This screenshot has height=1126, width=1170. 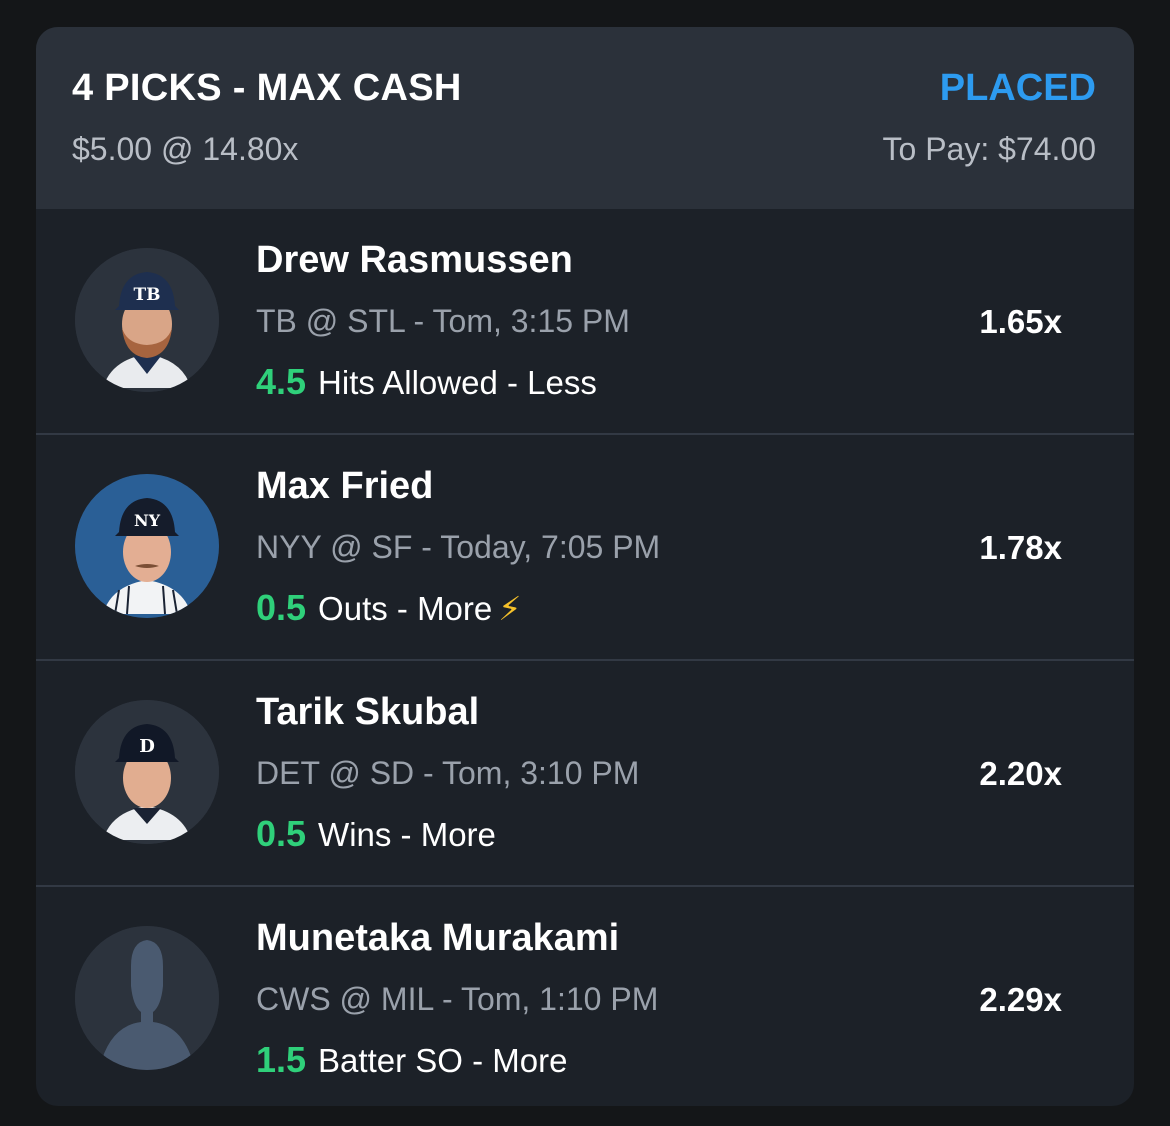 I want to click on pick-line: 0.5 Wins - More, so click(x=376, y=834).